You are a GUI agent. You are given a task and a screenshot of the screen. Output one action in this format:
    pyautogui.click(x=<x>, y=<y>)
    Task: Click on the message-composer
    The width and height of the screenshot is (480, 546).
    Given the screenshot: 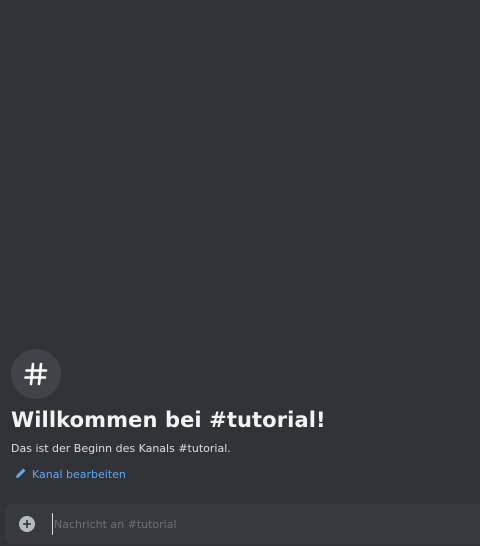 What is the action you would take?
    pyautogui.click(x=242, y=524)
    